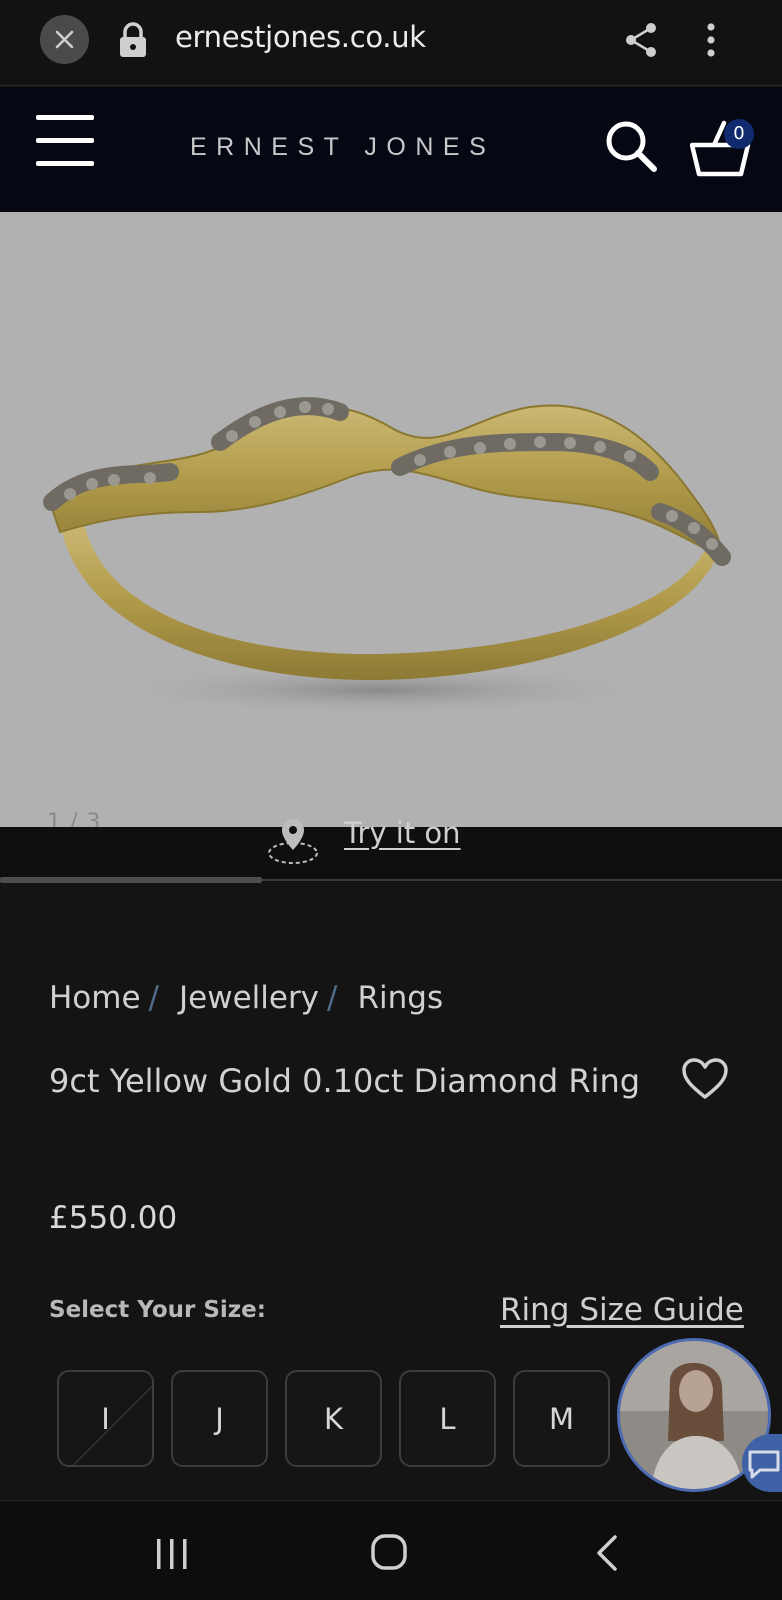 The image size is (782, 1600). Describe the element at coordinates (622, 1310) in the screenshot. I see `ring-size-guide-link: Ring Size Guide` at that location.